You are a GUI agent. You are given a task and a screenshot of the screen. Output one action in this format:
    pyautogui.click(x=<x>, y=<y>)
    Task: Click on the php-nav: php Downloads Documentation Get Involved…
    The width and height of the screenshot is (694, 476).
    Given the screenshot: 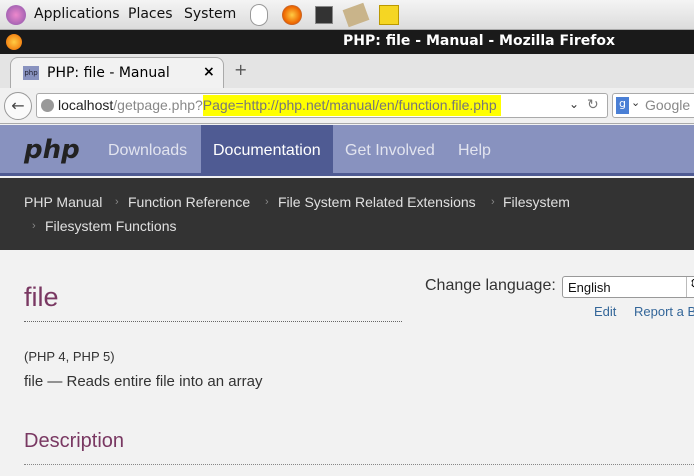 What is the action you would take?
    pyautogui.click(x=347, y=150)
    